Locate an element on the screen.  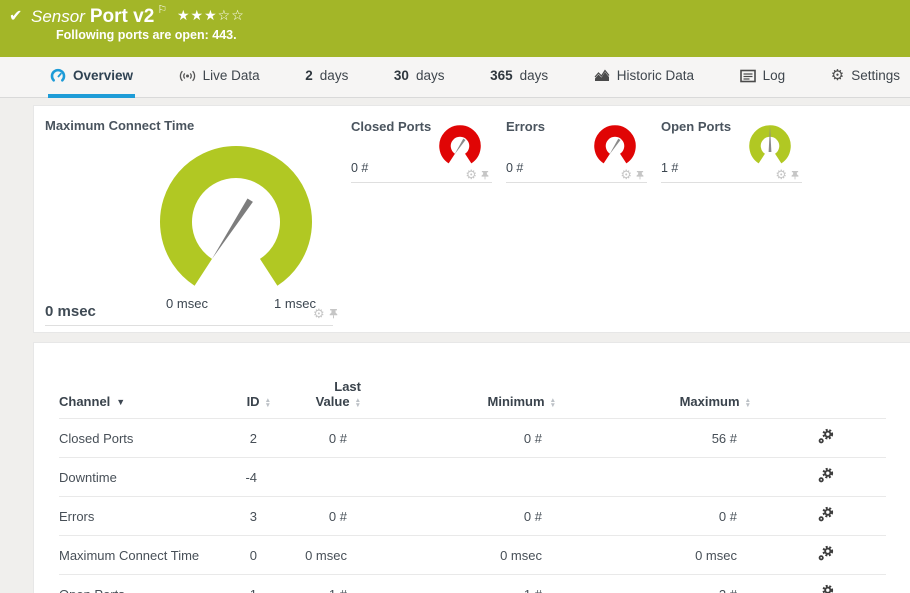
tab-log: Log is located at coordinates (763, 77).